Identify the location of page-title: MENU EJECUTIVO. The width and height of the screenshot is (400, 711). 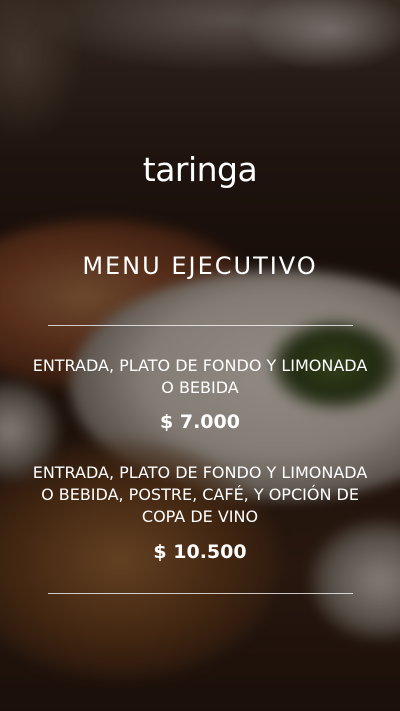
(200, 266).